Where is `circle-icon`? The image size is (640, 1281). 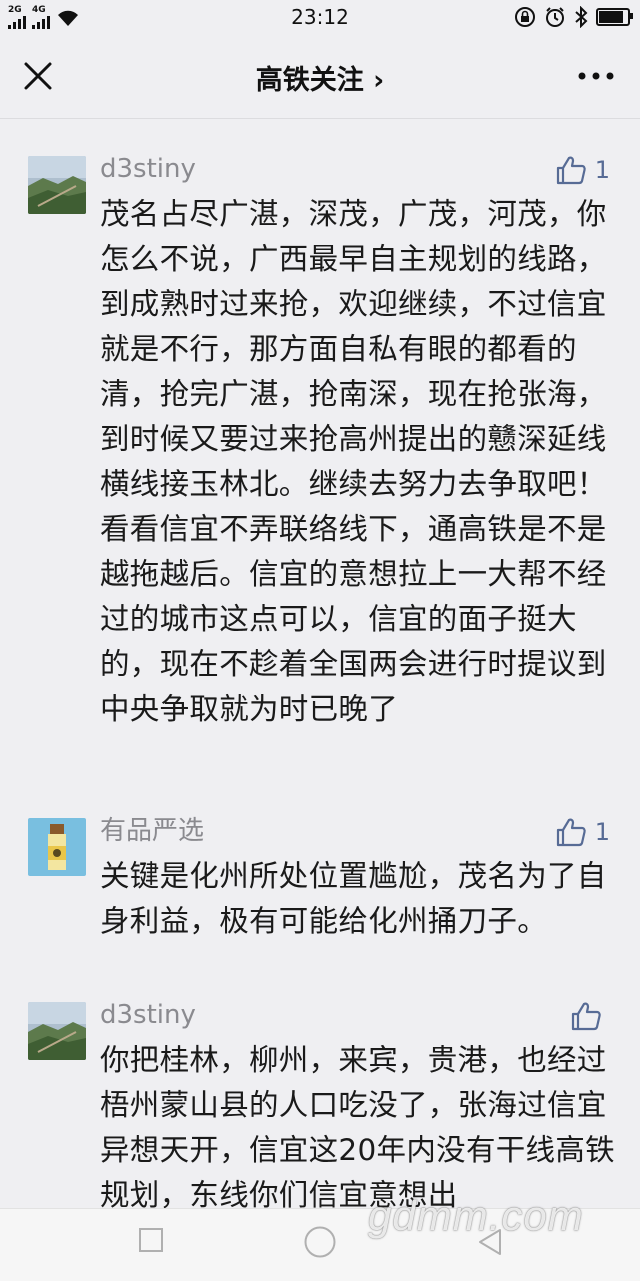 circle-icon is located at coordinates (320, 1242).